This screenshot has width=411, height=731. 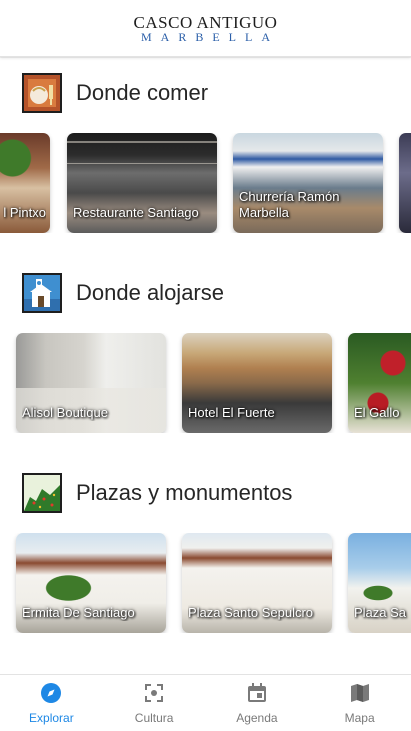 What do you see at coordinates (154, 718) in the screenshot?
I see `tab-label: Cultura` at bounding box center [154, 718].